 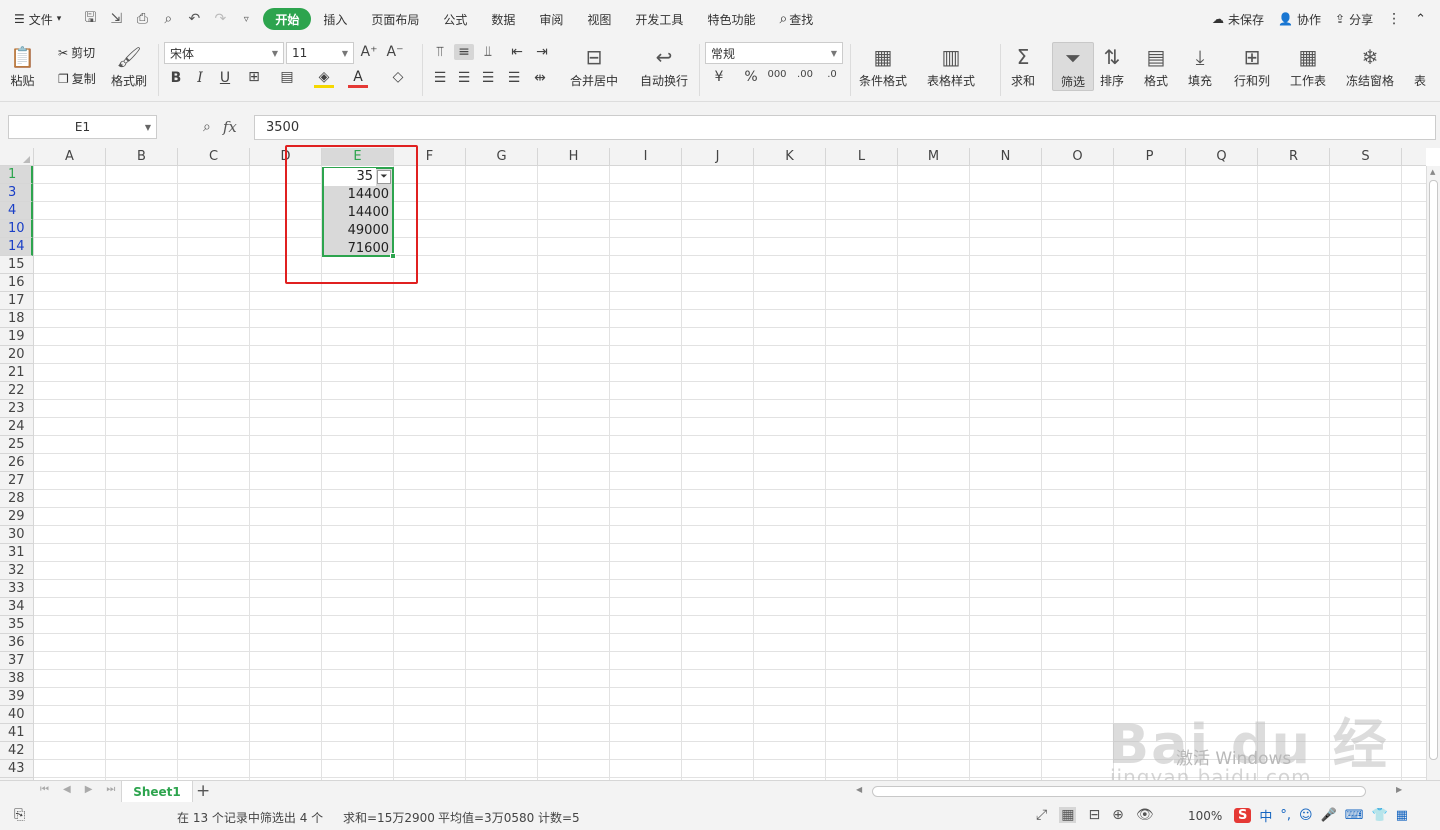 I want to click on collapse-ribbon-icon: ⌃, so click(x=1420, y=19).